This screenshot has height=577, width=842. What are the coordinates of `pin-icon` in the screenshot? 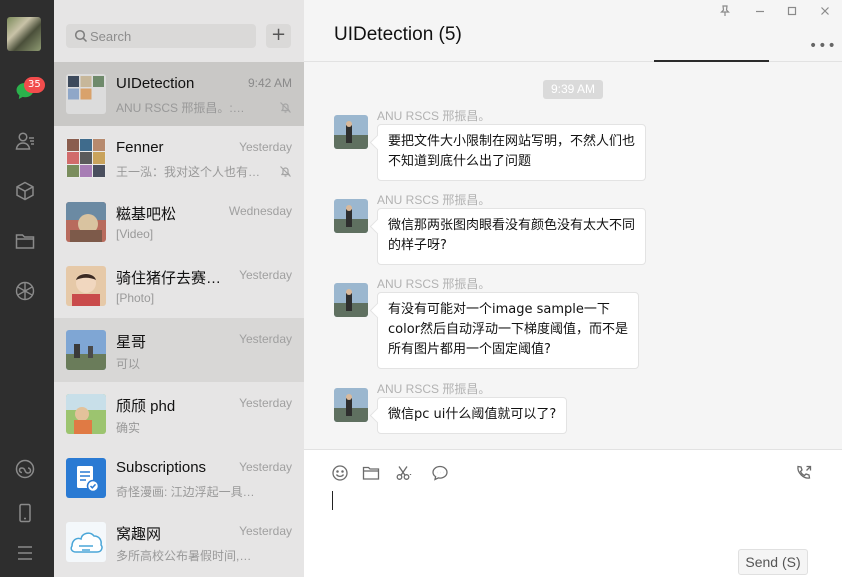 It's located at (725, 11).